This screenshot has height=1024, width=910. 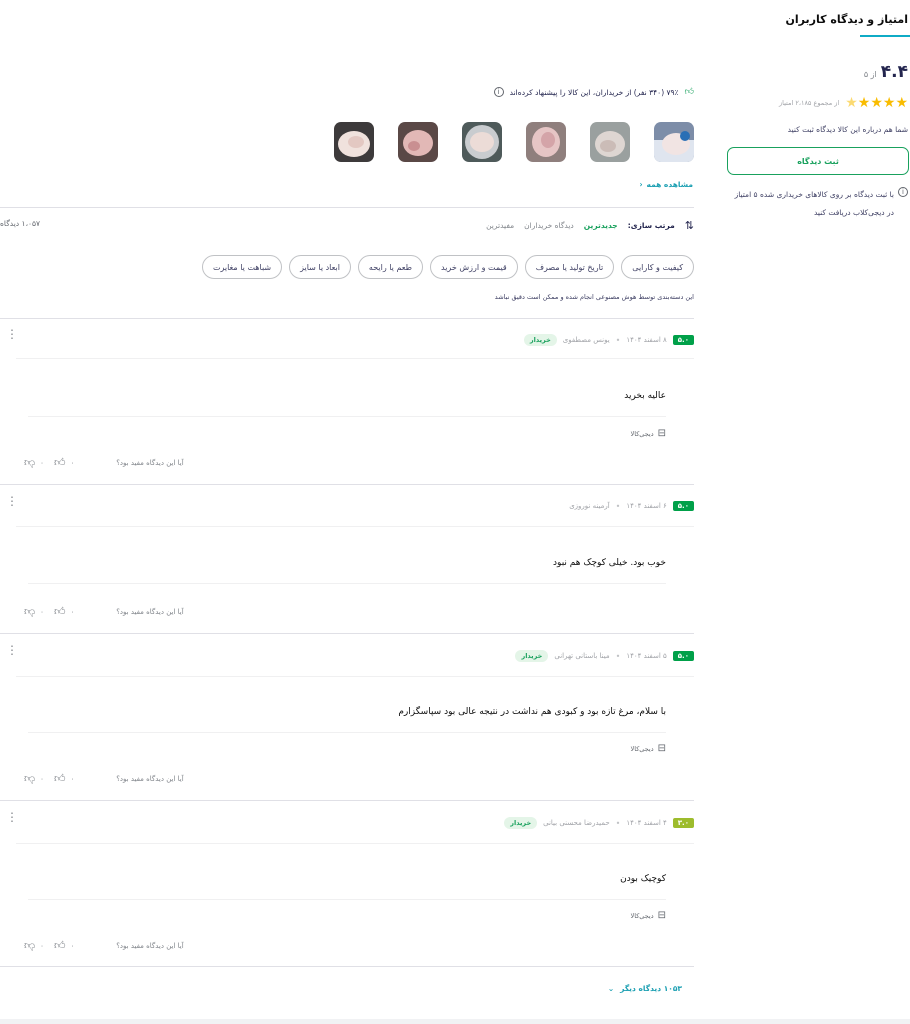 What do you see at coordinates (646, 823) in the screenshot?
I see `review-date: ۴ اسفند ۱۴۰۴` at bounding box center [646, 823].